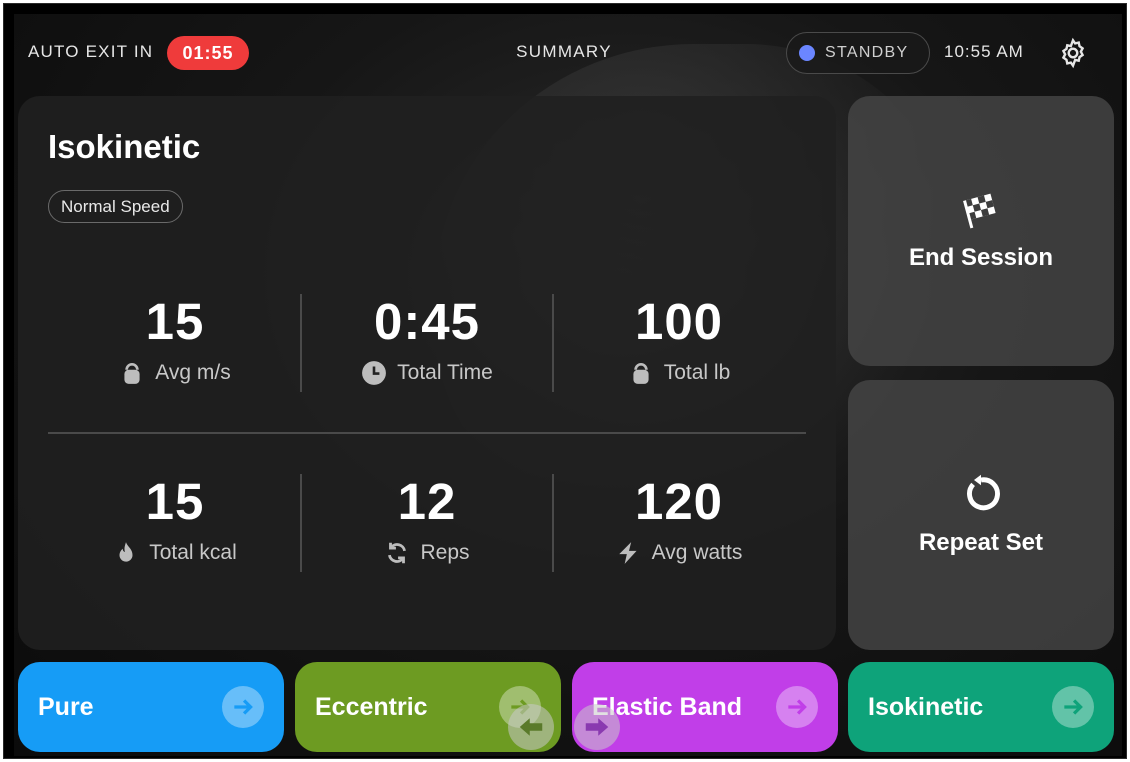 Image resolution: width=1130 pixels, height=762 pixels. I want to click on lightning-icon, so click(627, 553).